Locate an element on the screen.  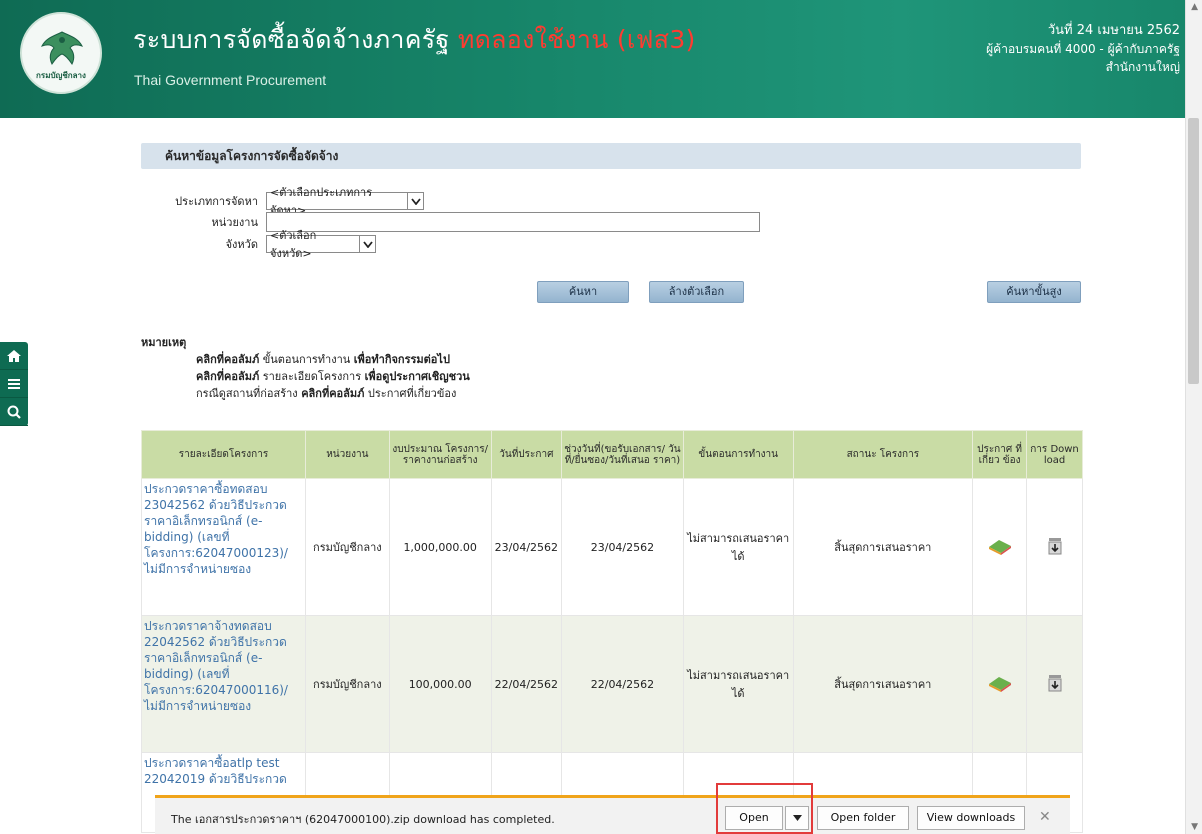
col-download: การ Down load is located at coordinates (1054, 454).